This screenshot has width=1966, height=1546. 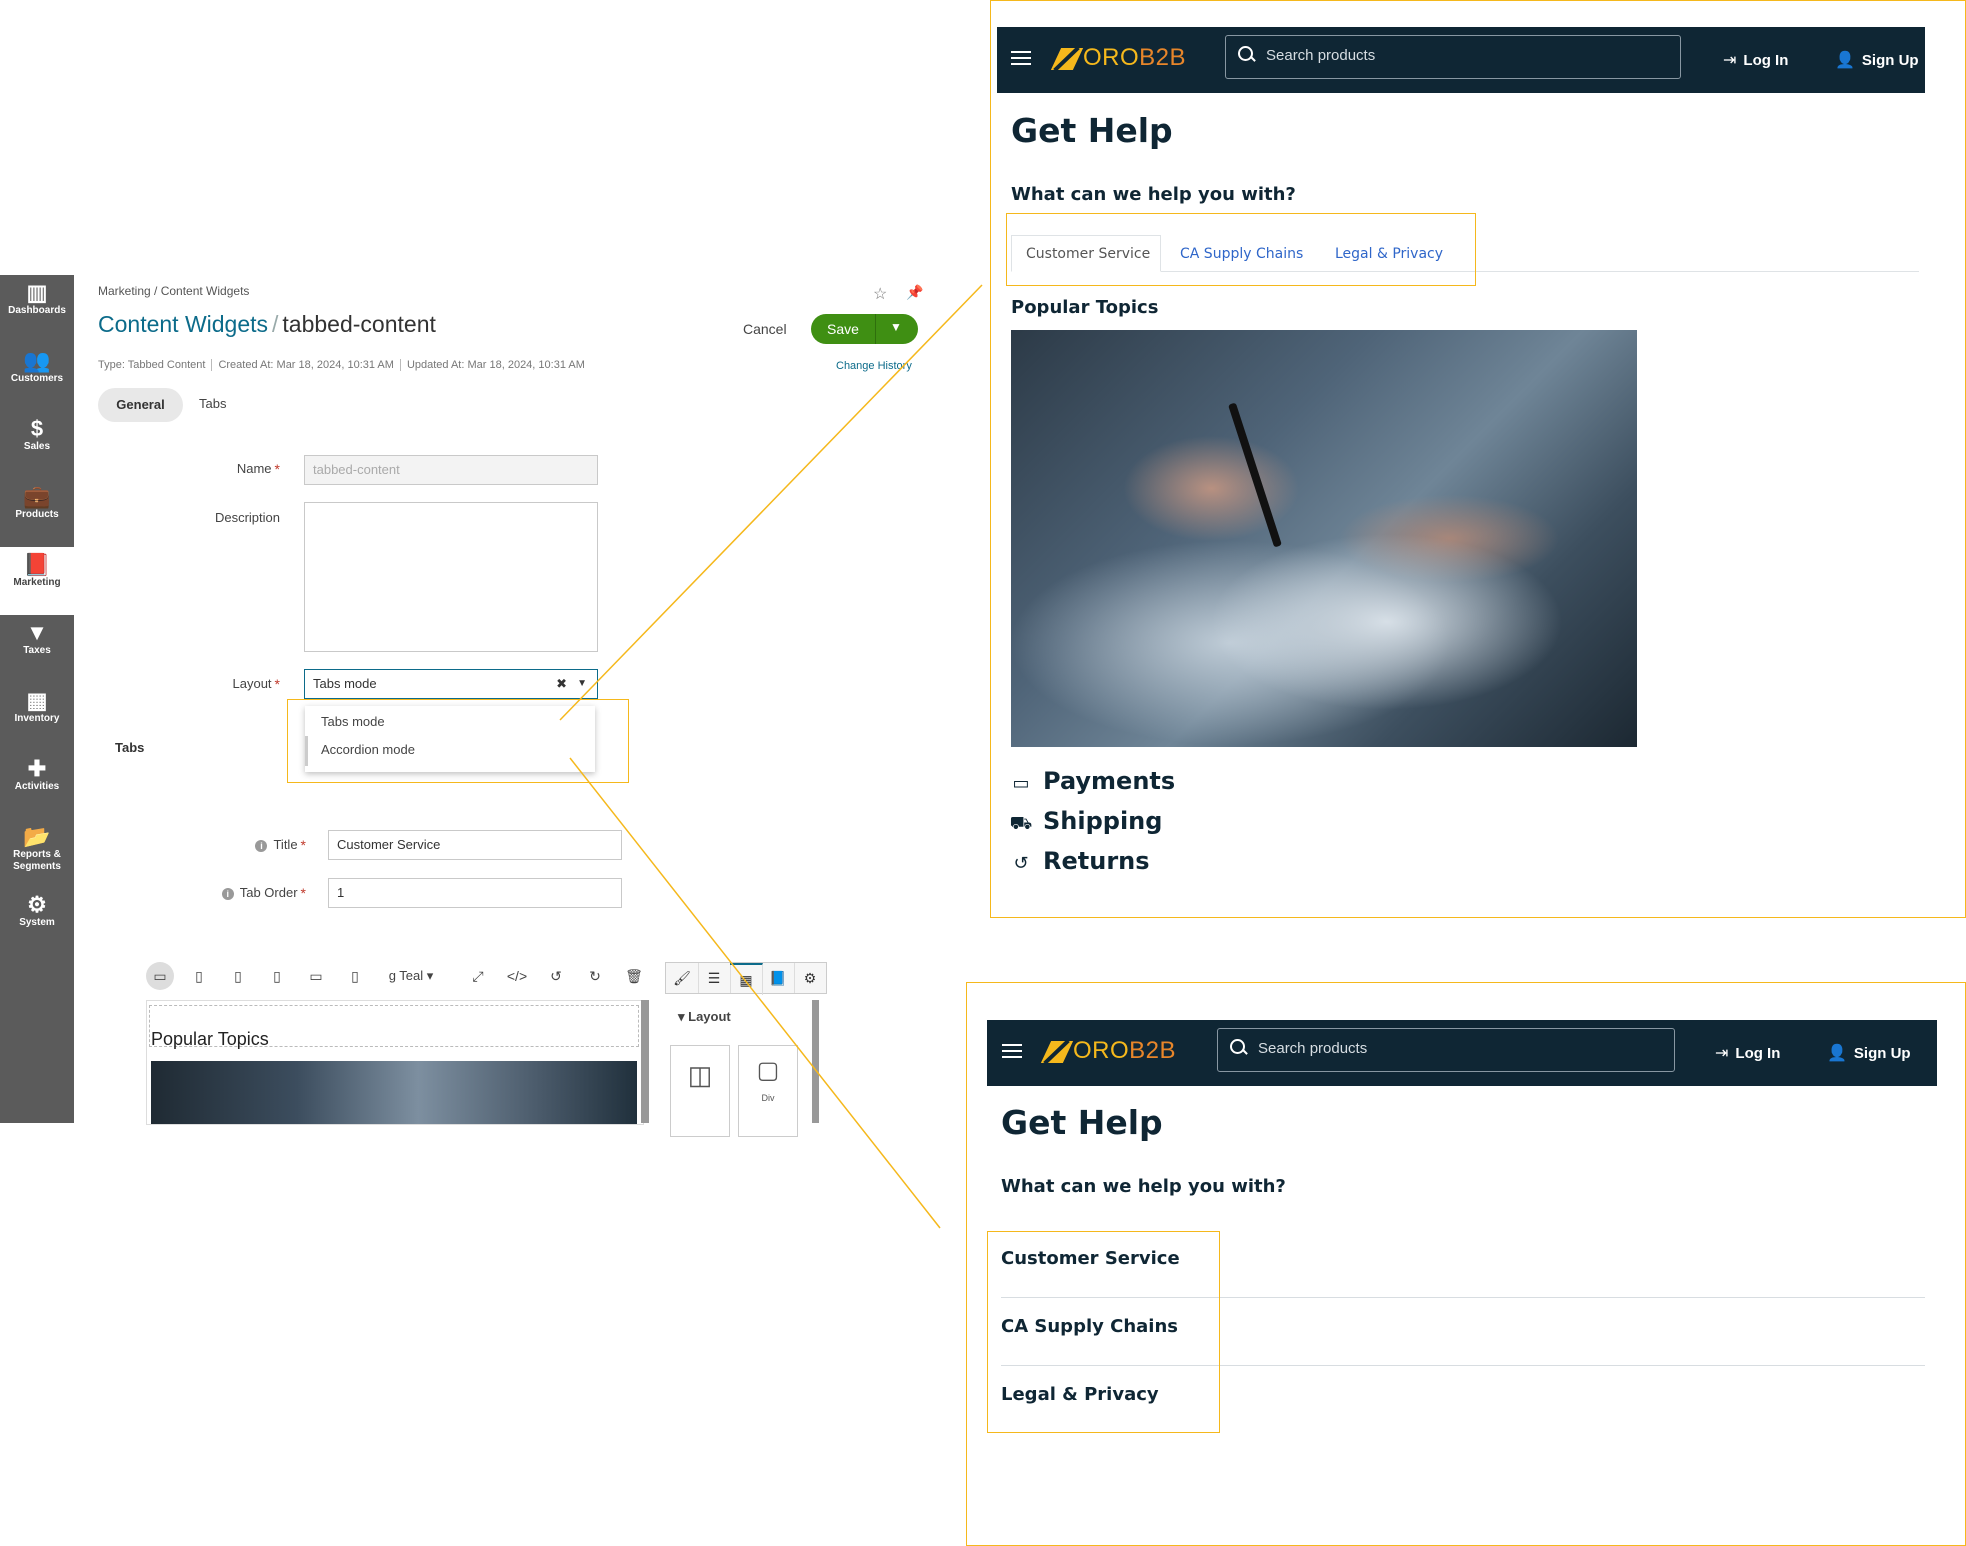 I want to click on popular-topics-heading: Popular Topics, so click(x=1085, y=307).